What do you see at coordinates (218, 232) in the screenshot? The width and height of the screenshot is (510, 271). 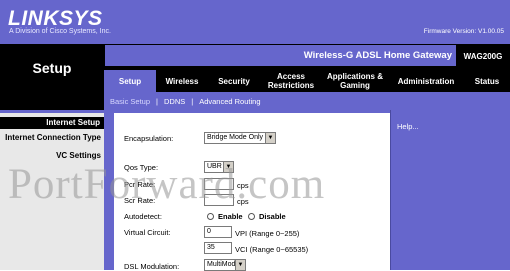 I see `vpi-input: 0` at bounding box center [218, 232].